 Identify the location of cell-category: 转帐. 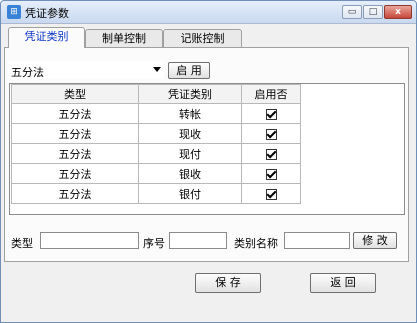
(190, 113).